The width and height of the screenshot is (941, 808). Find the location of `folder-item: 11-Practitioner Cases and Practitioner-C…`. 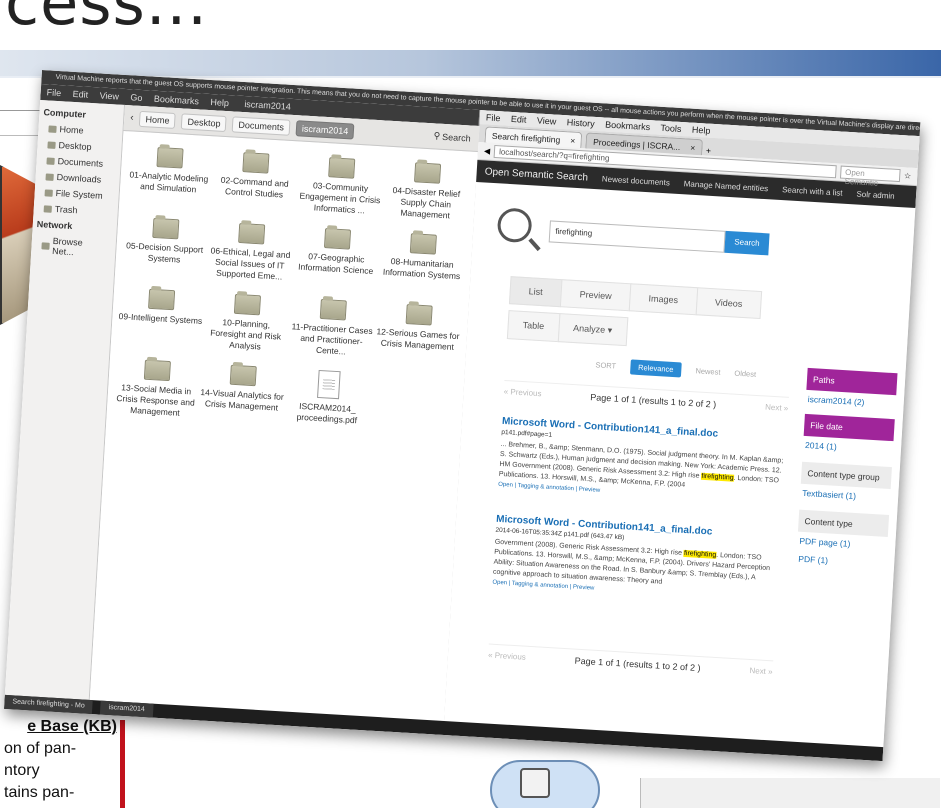

folder-item: 11-Practitioner Cases and Practitioner-C… is located at coordinates (332, 328).